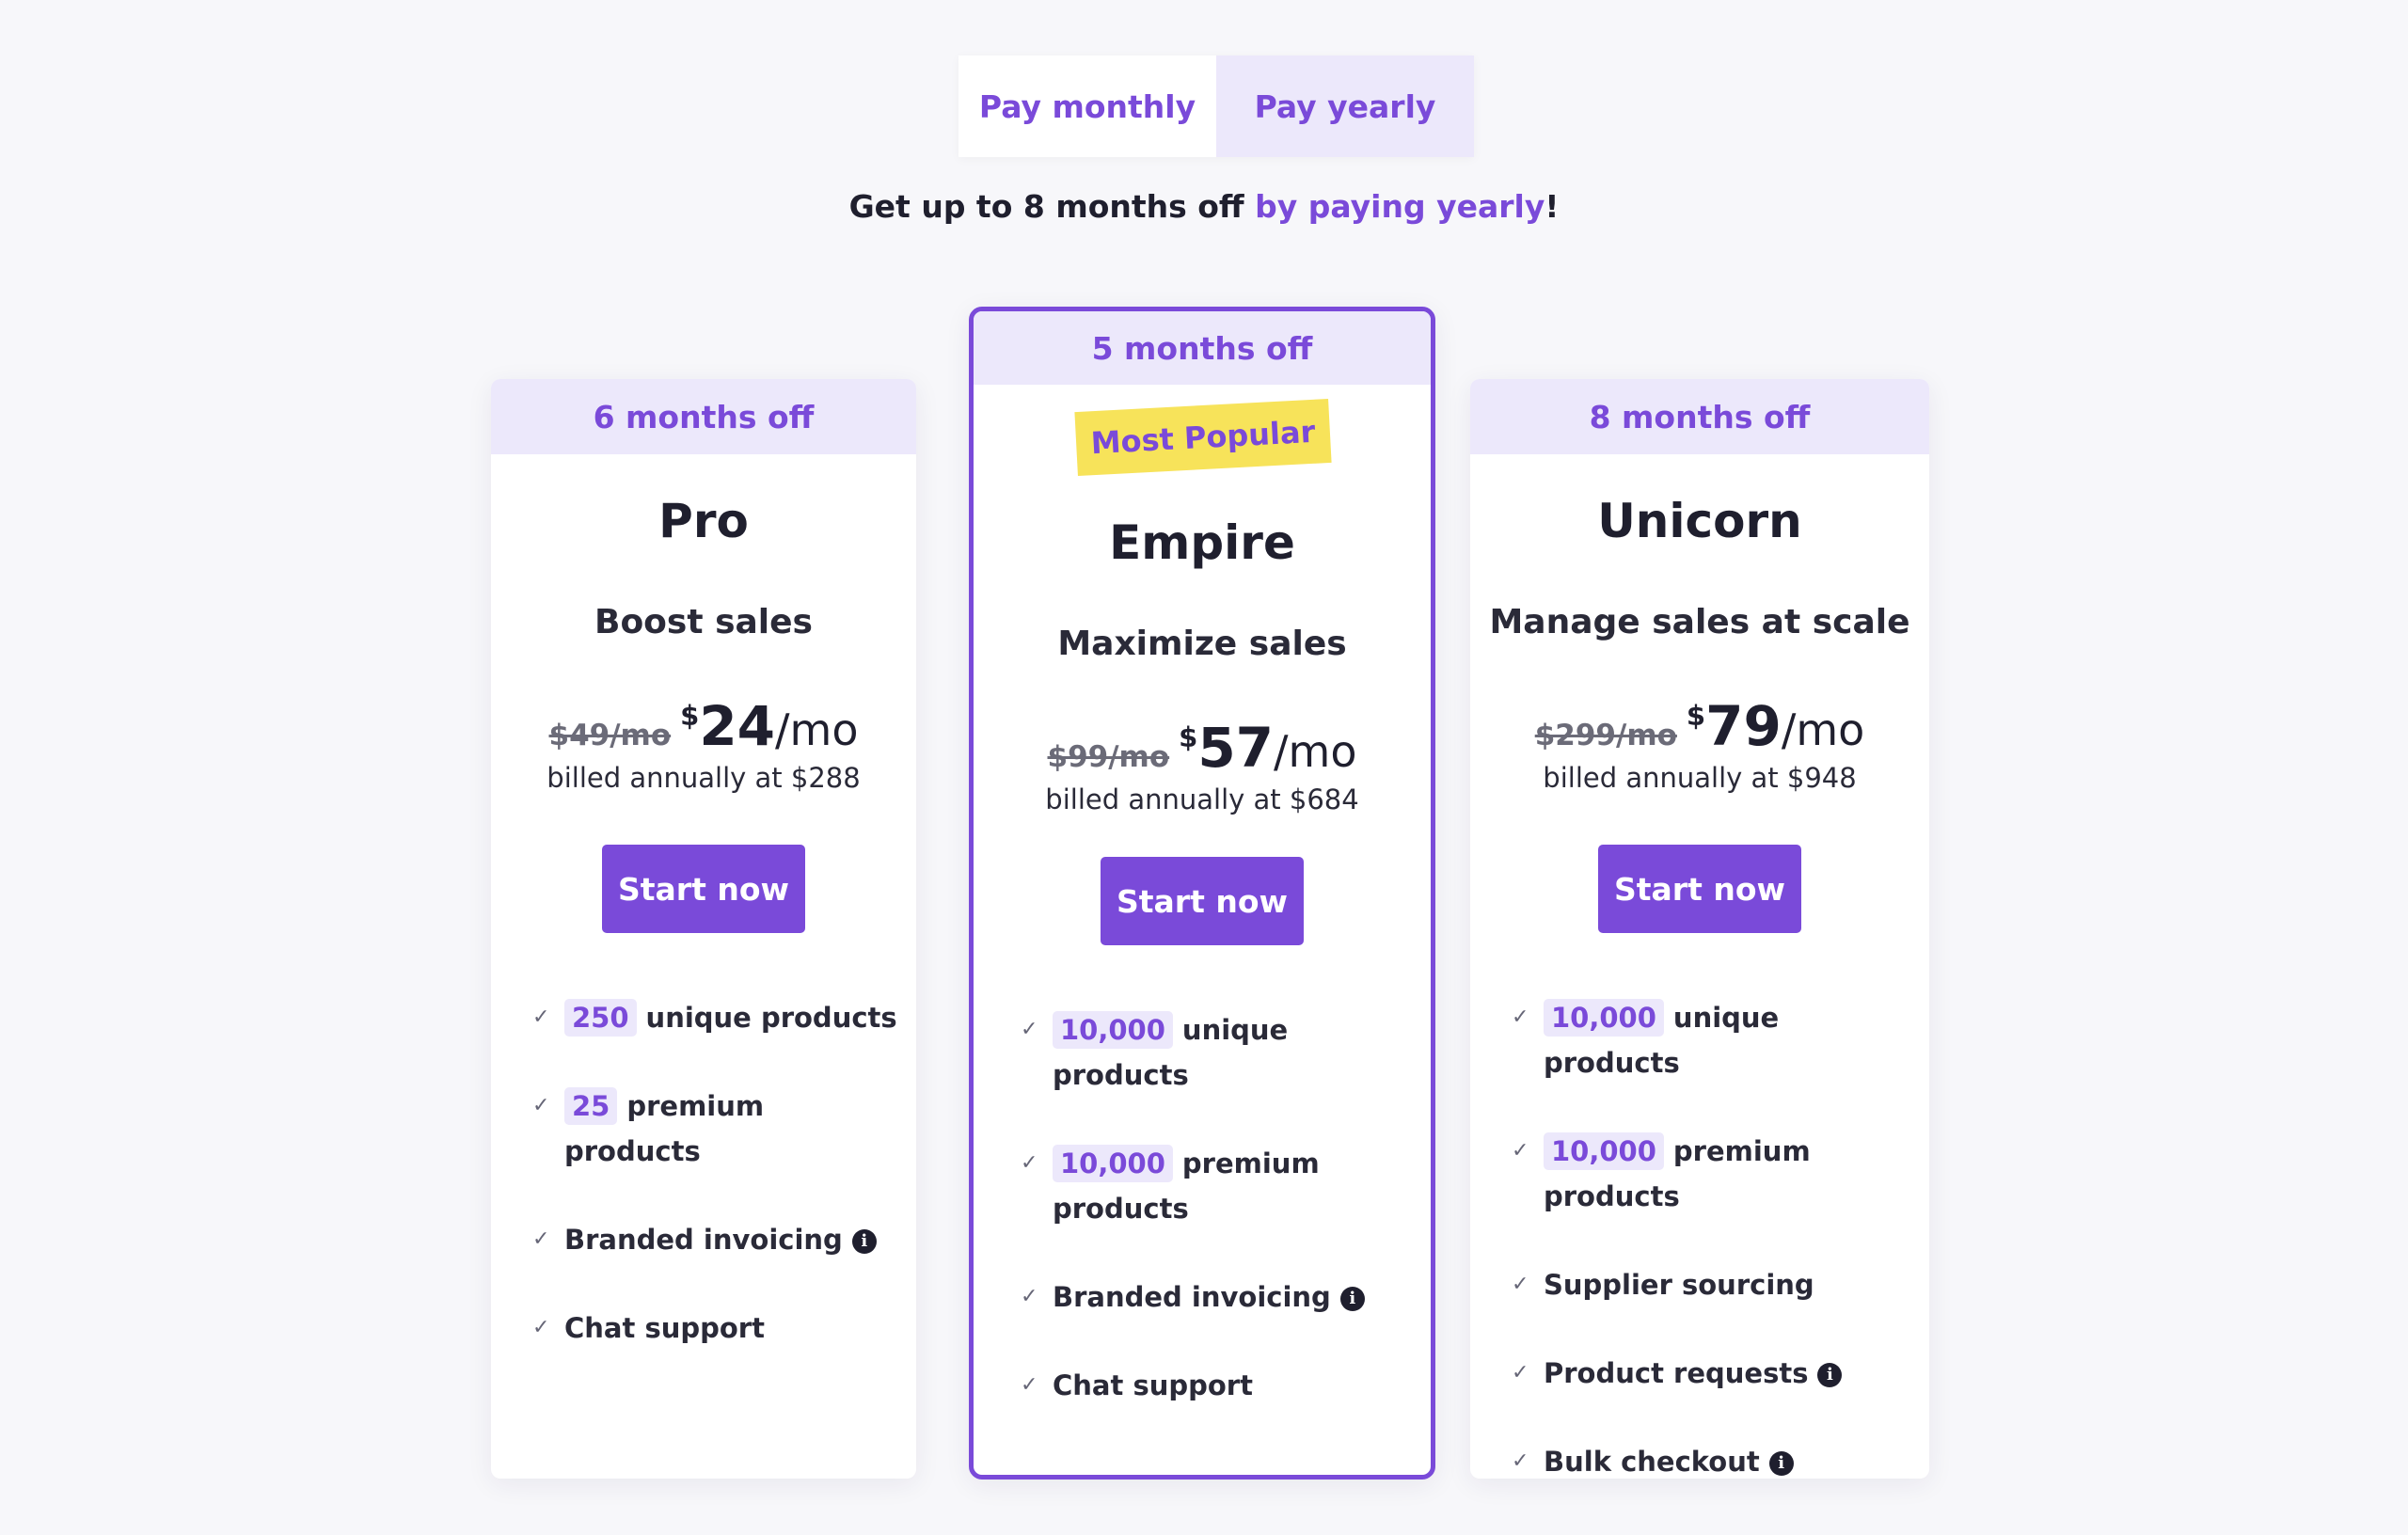 The height and width of the screenshot is (1535, 2408). Describe the element at coordinates (1744, 726) in the screenshot. I see `price-amount: 79` at that location.